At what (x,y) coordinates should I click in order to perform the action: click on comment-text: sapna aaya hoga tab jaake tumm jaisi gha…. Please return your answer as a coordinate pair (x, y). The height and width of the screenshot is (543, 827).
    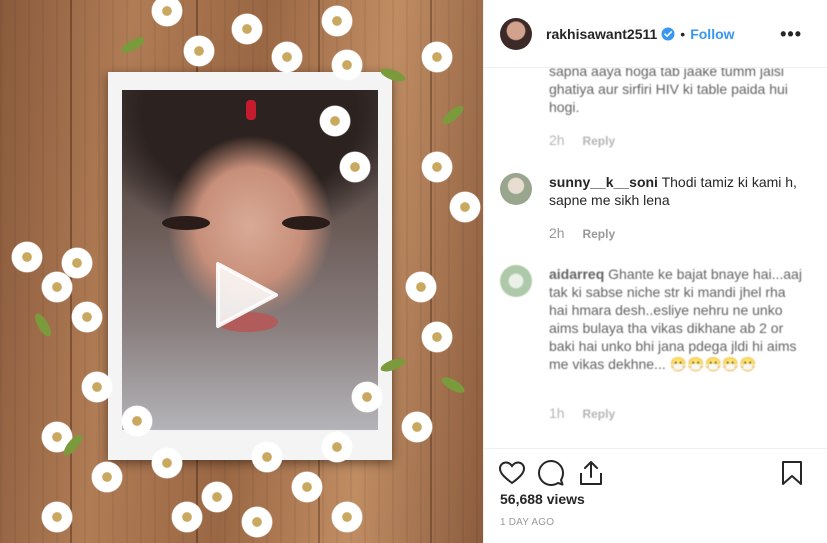
    Looking at the image, I should click on (668, 91).